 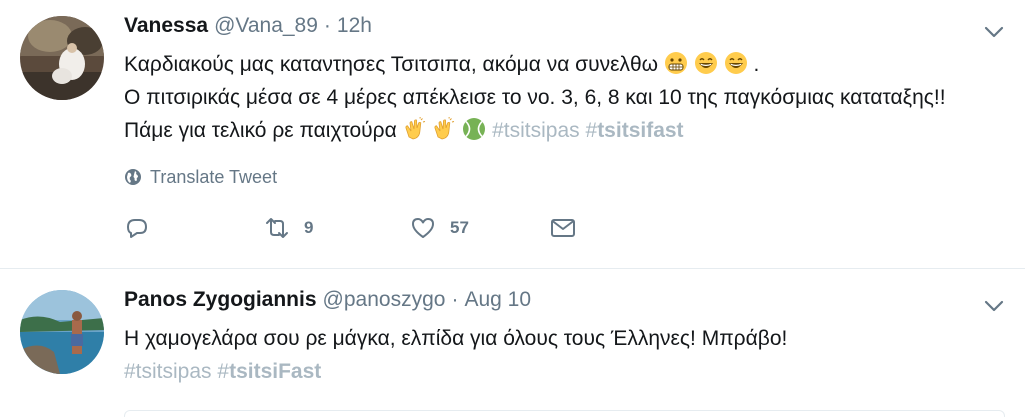 What do you see at coordinates (133, 177) in the screenshot?
I see `globe-icon` at bounding box center [133, 177].